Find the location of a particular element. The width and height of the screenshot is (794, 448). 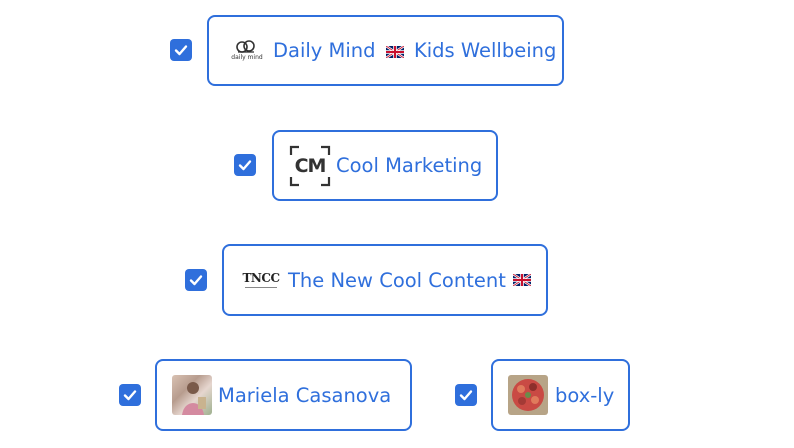

food-photo-icon is located at coordinates (528, 395).